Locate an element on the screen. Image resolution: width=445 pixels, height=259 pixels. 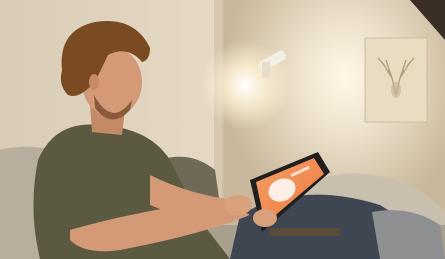
side-table is located at coordinates (305, 232).